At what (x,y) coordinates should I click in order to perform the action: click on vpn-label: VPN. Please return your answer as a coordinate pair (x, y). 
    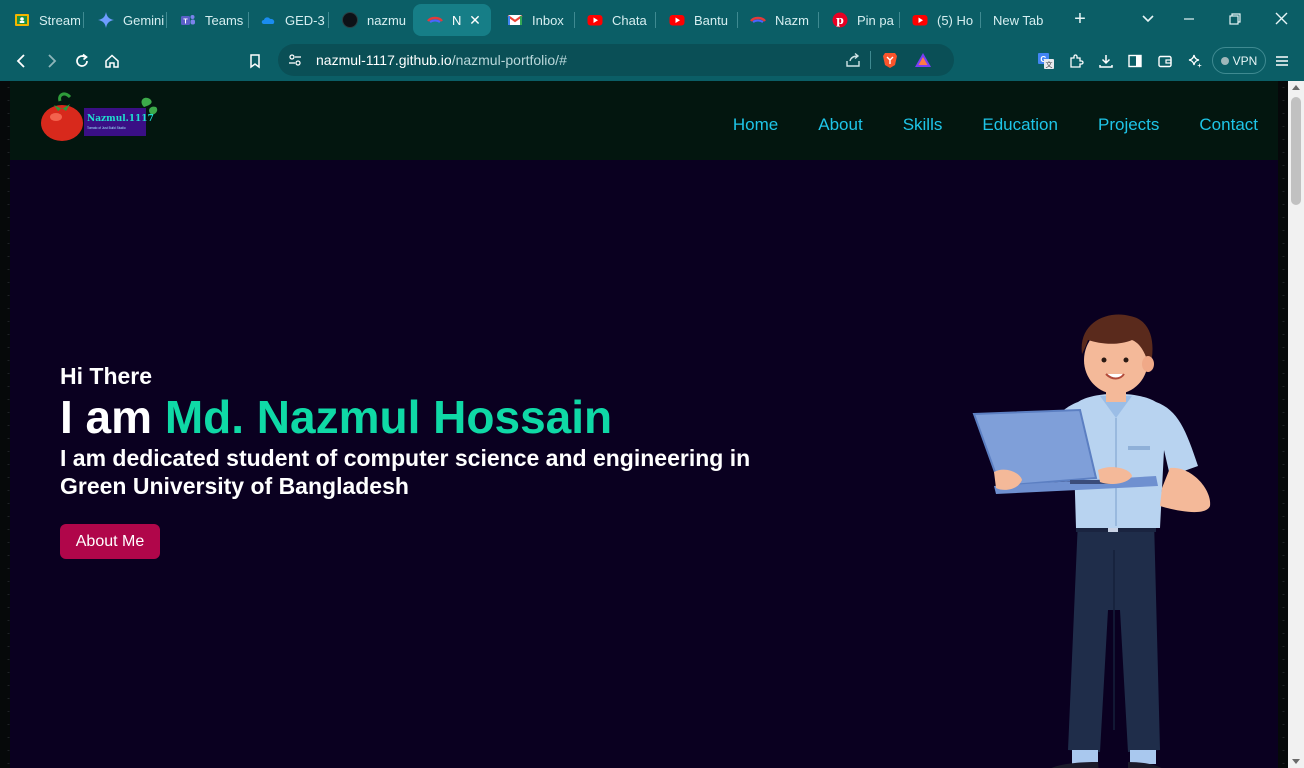
    Looking at the image, I should click on (1245, 60).